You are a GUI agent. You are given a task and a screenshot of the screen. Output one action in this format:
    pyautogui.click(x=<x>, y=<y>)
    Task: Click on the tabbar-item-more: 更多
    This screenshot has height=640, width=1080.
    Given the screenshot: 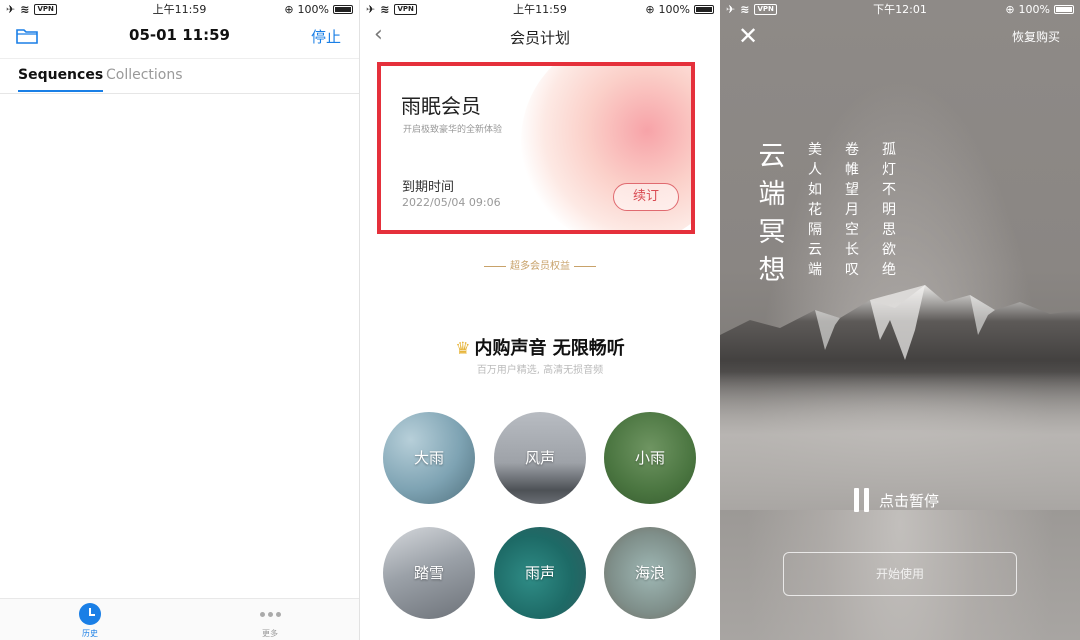 What is the action you would take?
    pyautogui.click(x=270, y=621)
    